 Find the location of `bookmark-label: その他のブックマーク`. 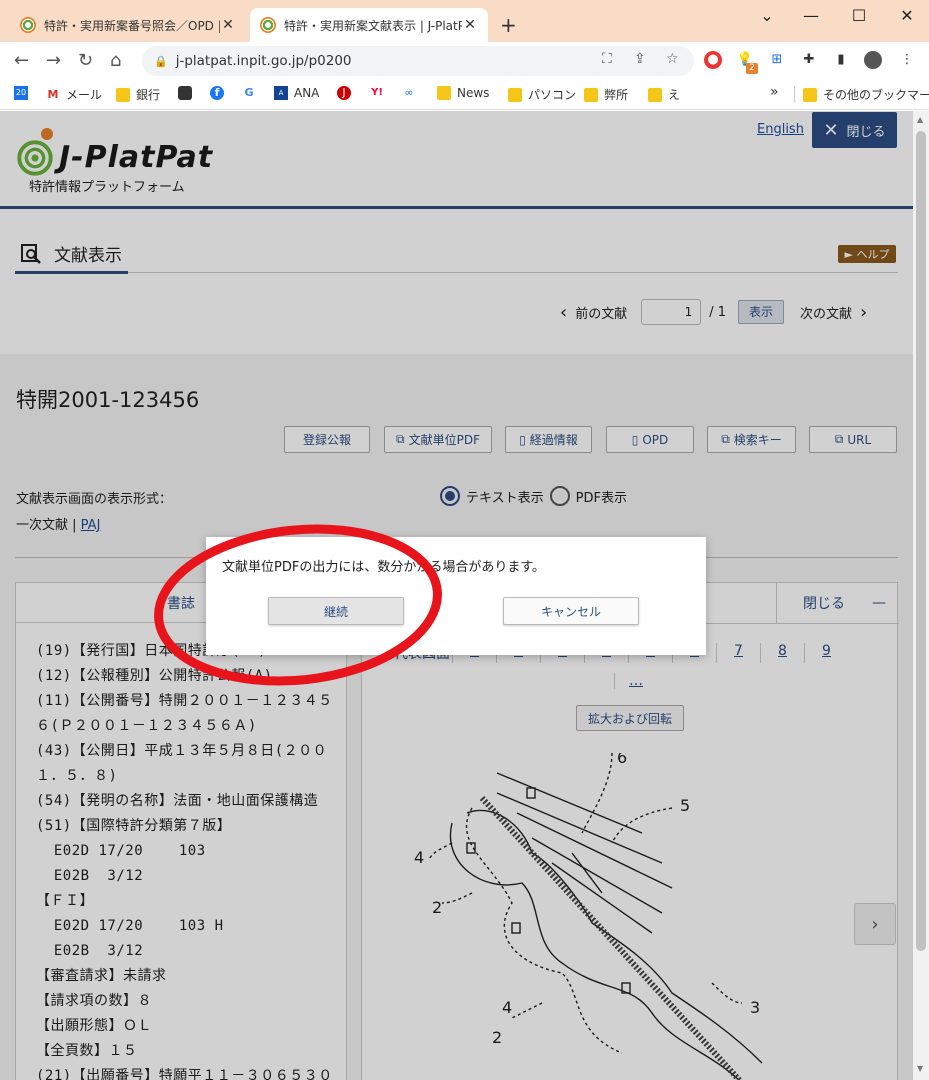

bookmark-label: その他のブックマーク is located at coordinates (876, 95).